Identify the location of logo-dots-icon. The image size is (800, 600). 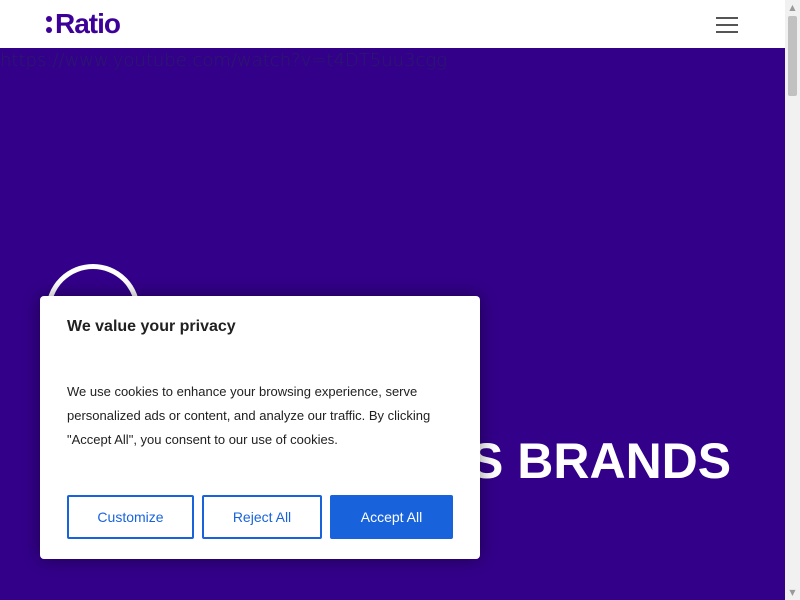
(49, 24).